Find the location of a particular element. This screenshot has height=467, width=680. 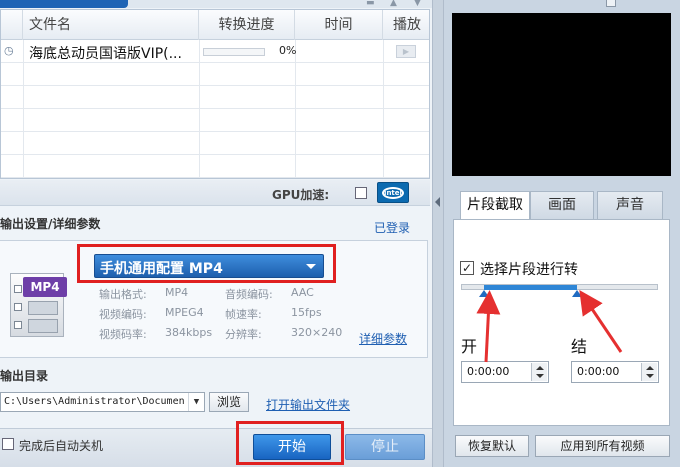

tab-audio: 声音 is located at coordinates (630, 205).